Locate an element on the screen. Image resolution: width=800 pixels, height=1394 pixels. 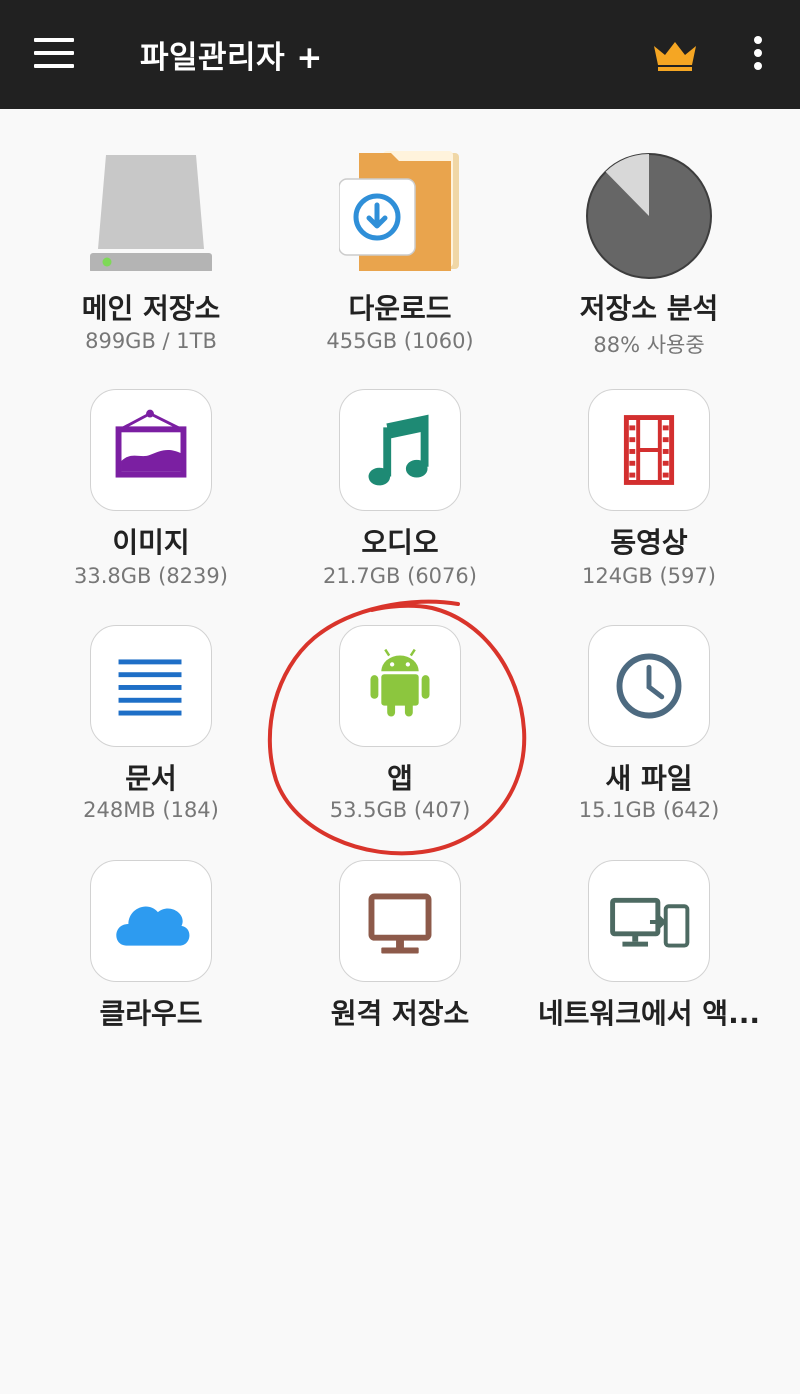
item-sub: 248MB (184) is located at coordinates (151, 810).